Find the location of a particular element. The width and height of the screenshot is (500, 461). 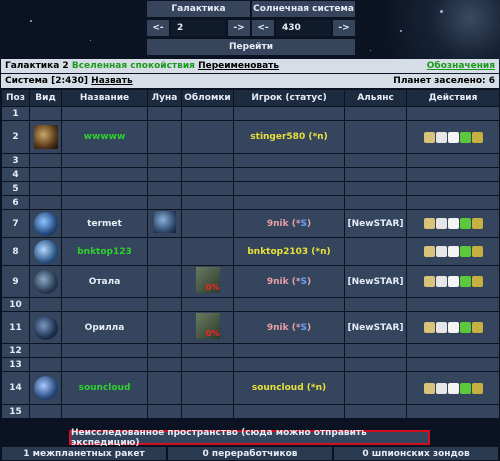

planet-name: wwwww is located at coordinates (104, 137).